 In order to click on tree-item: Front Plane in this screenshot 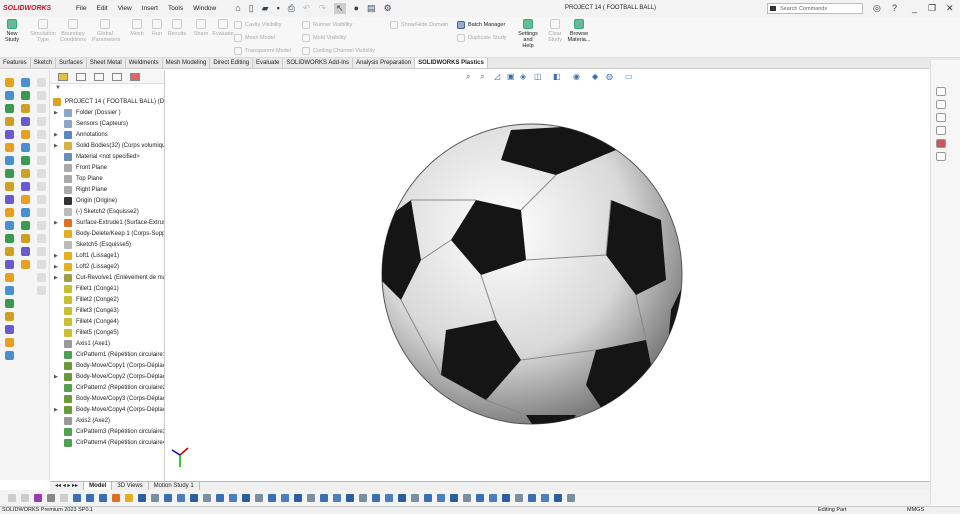, I will do `click(107, 167)`.